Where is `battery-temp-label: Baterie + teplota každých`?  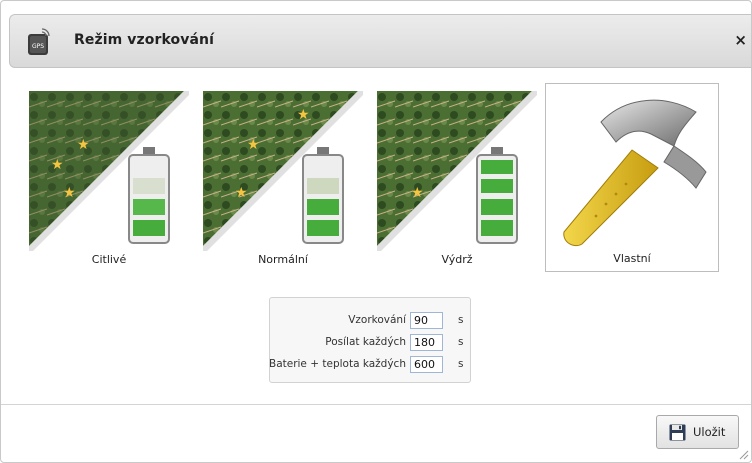 battery-temp-label: Baterie + teplota každých is located at coordinates (337, 364).